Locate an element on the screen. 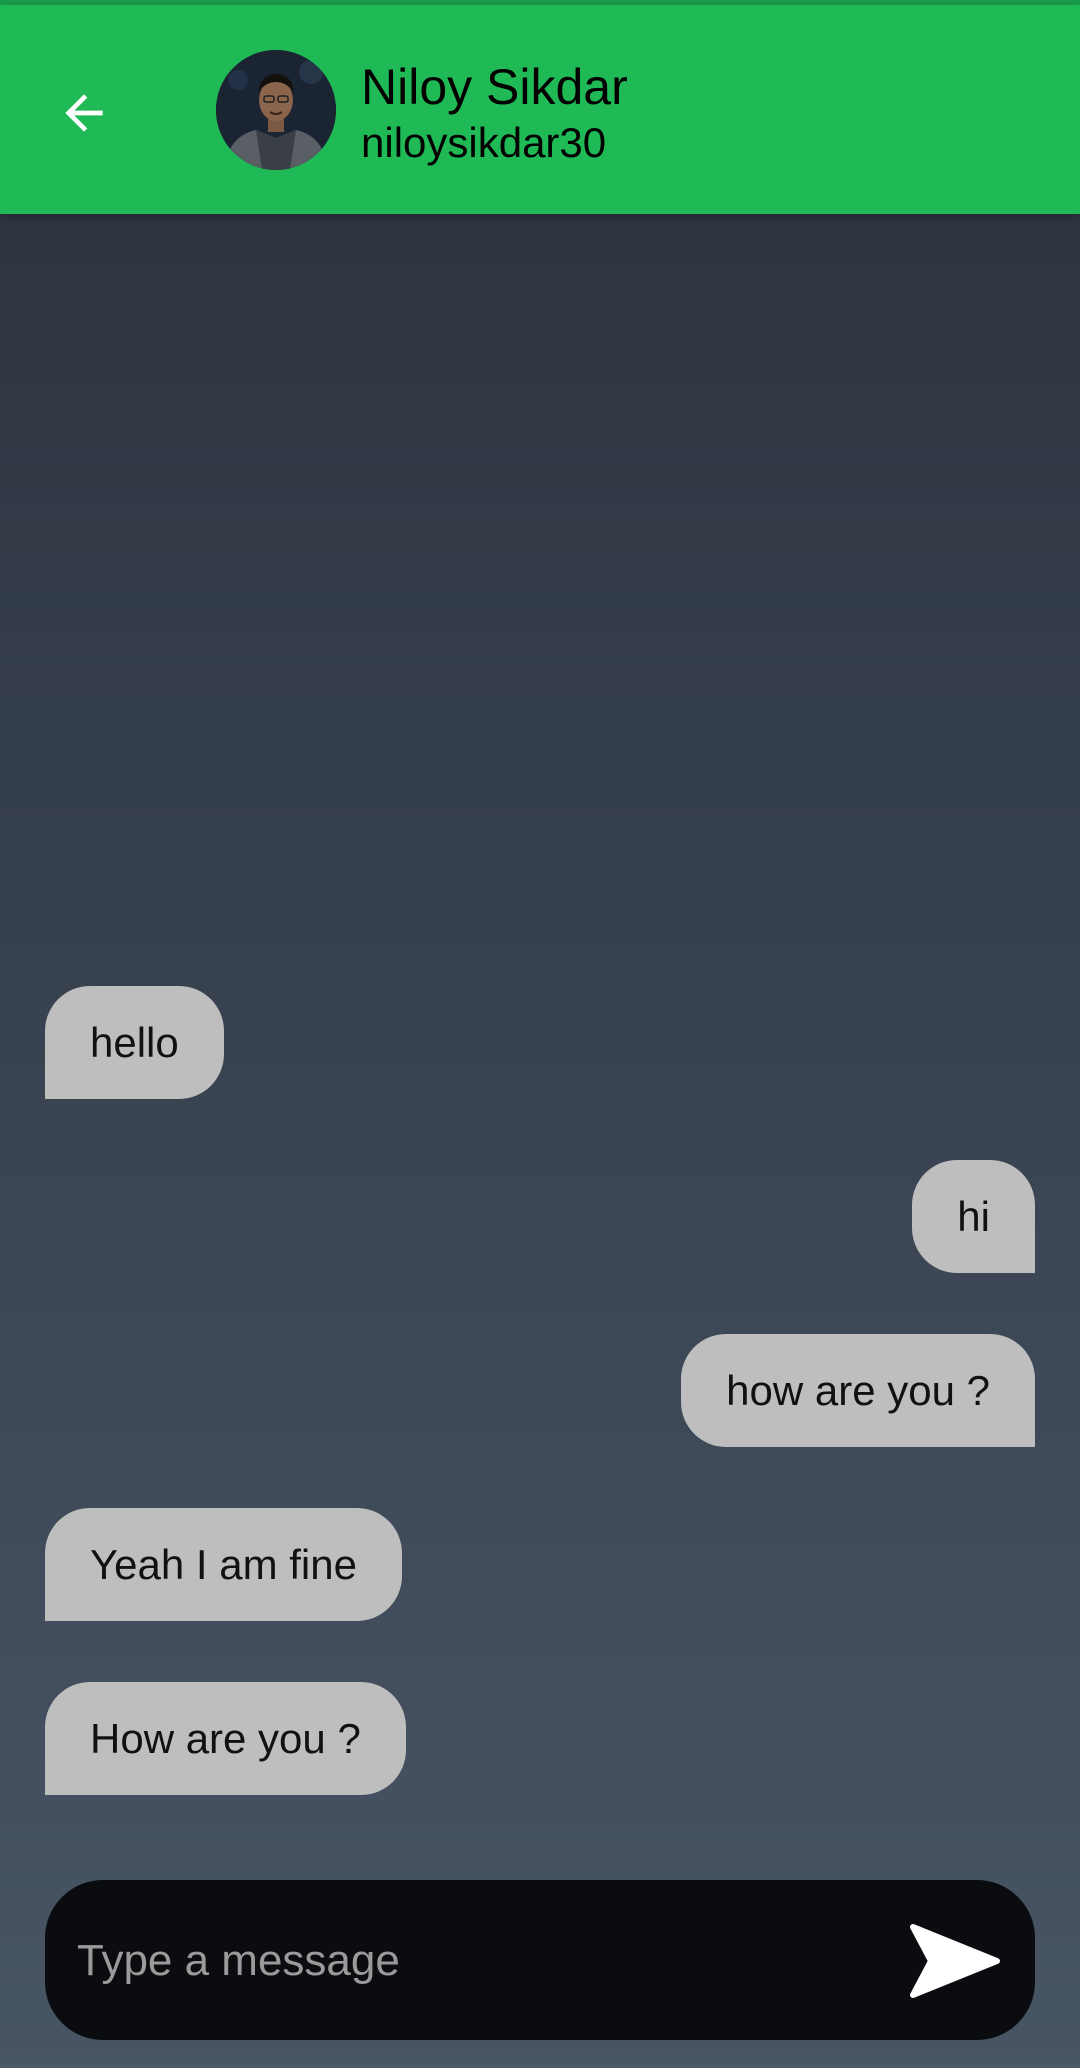 The height and width of the screenshot is (2068, 1080). arrow-left-icon is located at coordinates (84, 113).